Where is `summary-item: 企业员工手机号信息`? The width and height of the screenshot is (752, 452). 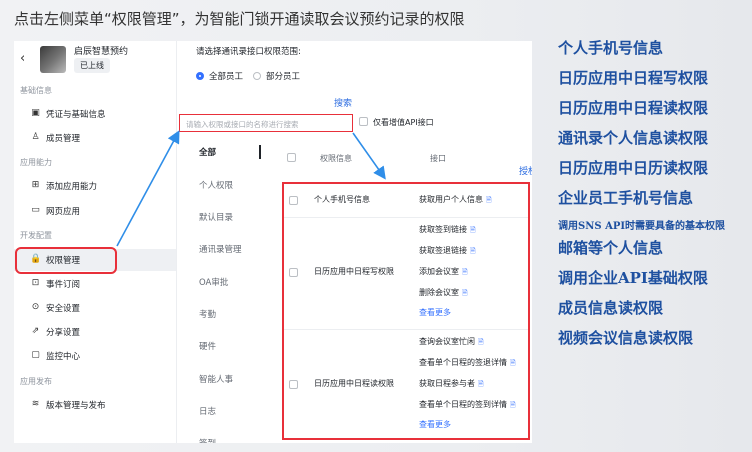 summary-item: 企业员工手机号信息 is located at coordinates (626, 198).